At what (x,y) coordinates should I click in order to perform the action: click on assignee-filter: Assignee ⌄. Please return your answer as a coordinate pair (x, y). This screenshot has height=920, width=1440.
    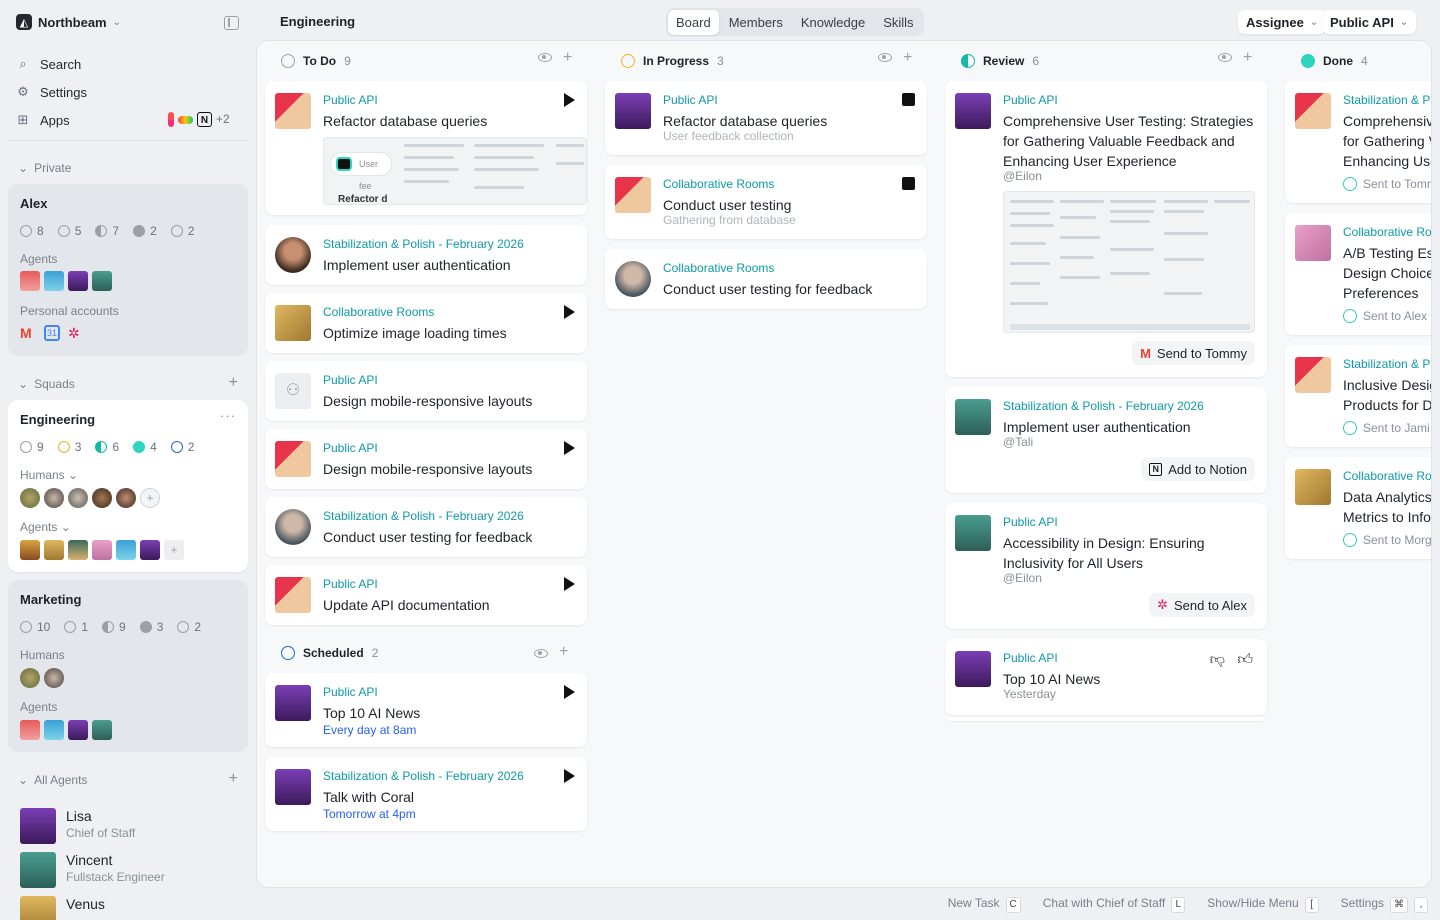
    Looking at the image, I should click on (1282, 22).